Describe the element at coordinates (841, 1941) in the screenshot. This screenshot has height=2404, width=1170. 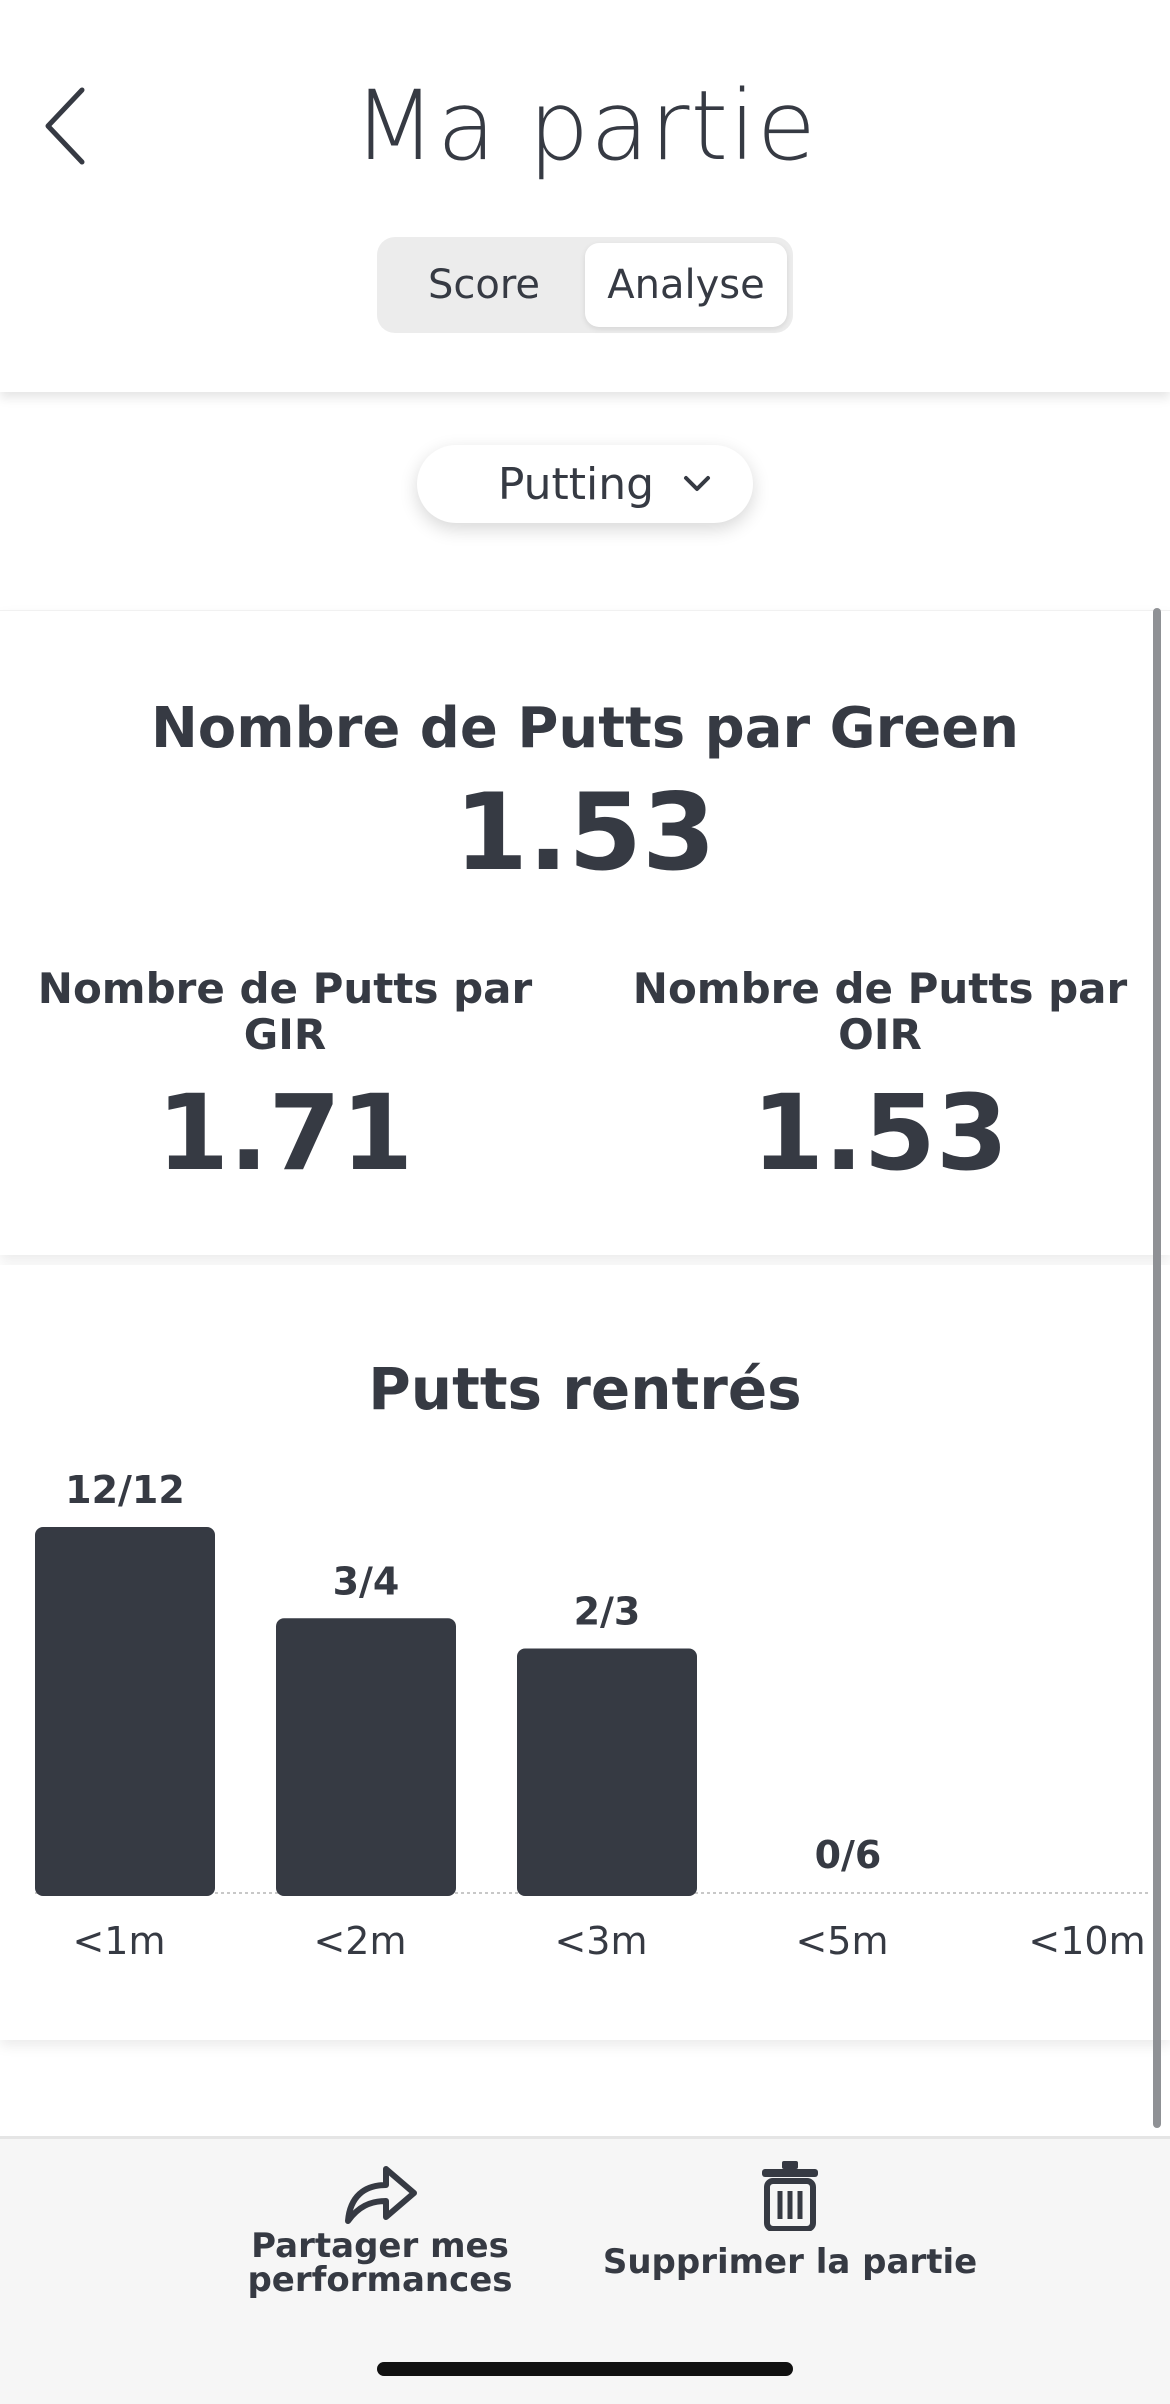
I see `chart-tick-label: <5m` at that location.